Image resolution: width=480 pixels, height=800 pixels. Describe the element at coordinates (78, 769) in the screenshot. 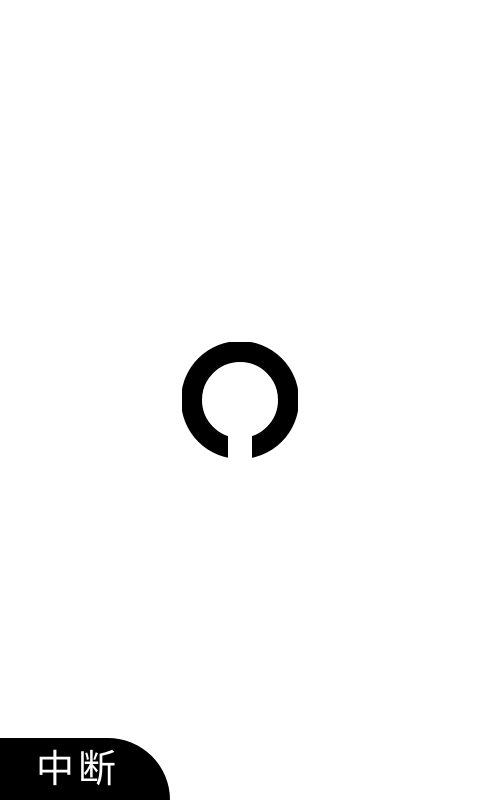

I see `abort-button-label: 中断` at that location.